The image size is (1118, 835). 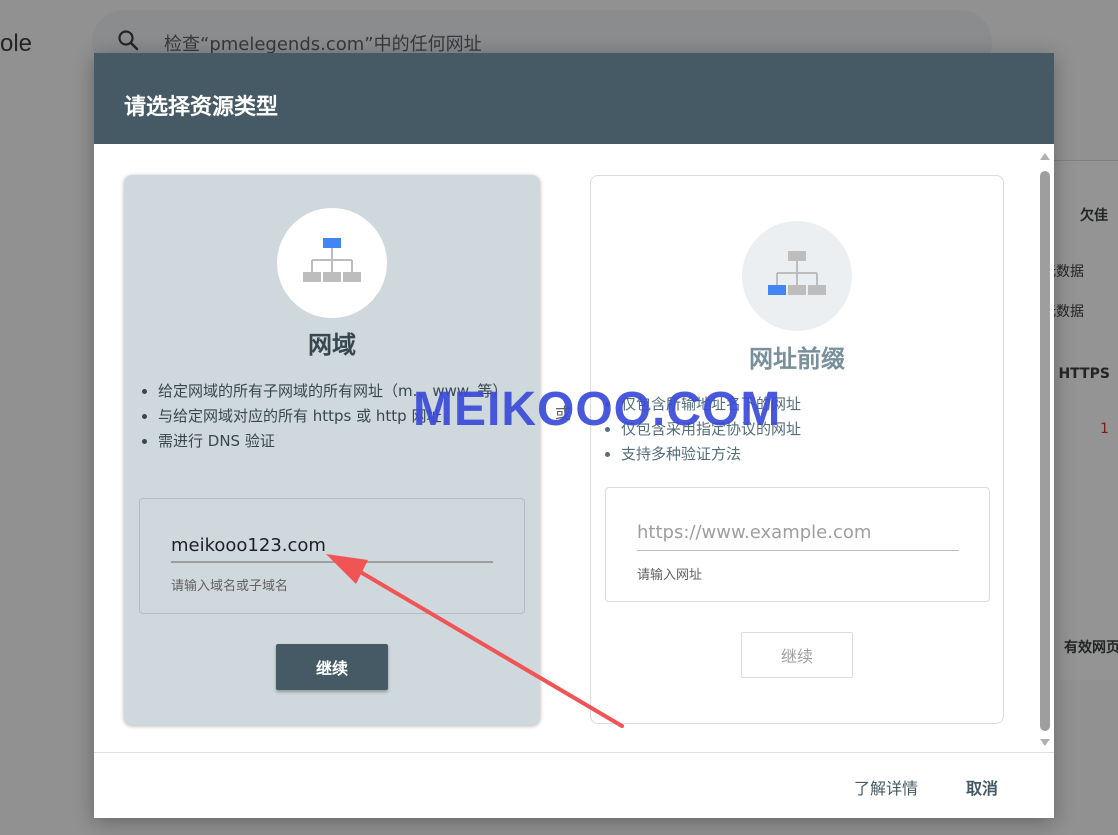 I want to click on url-input-hint: 请输入网址, so click(x=670, y=575).